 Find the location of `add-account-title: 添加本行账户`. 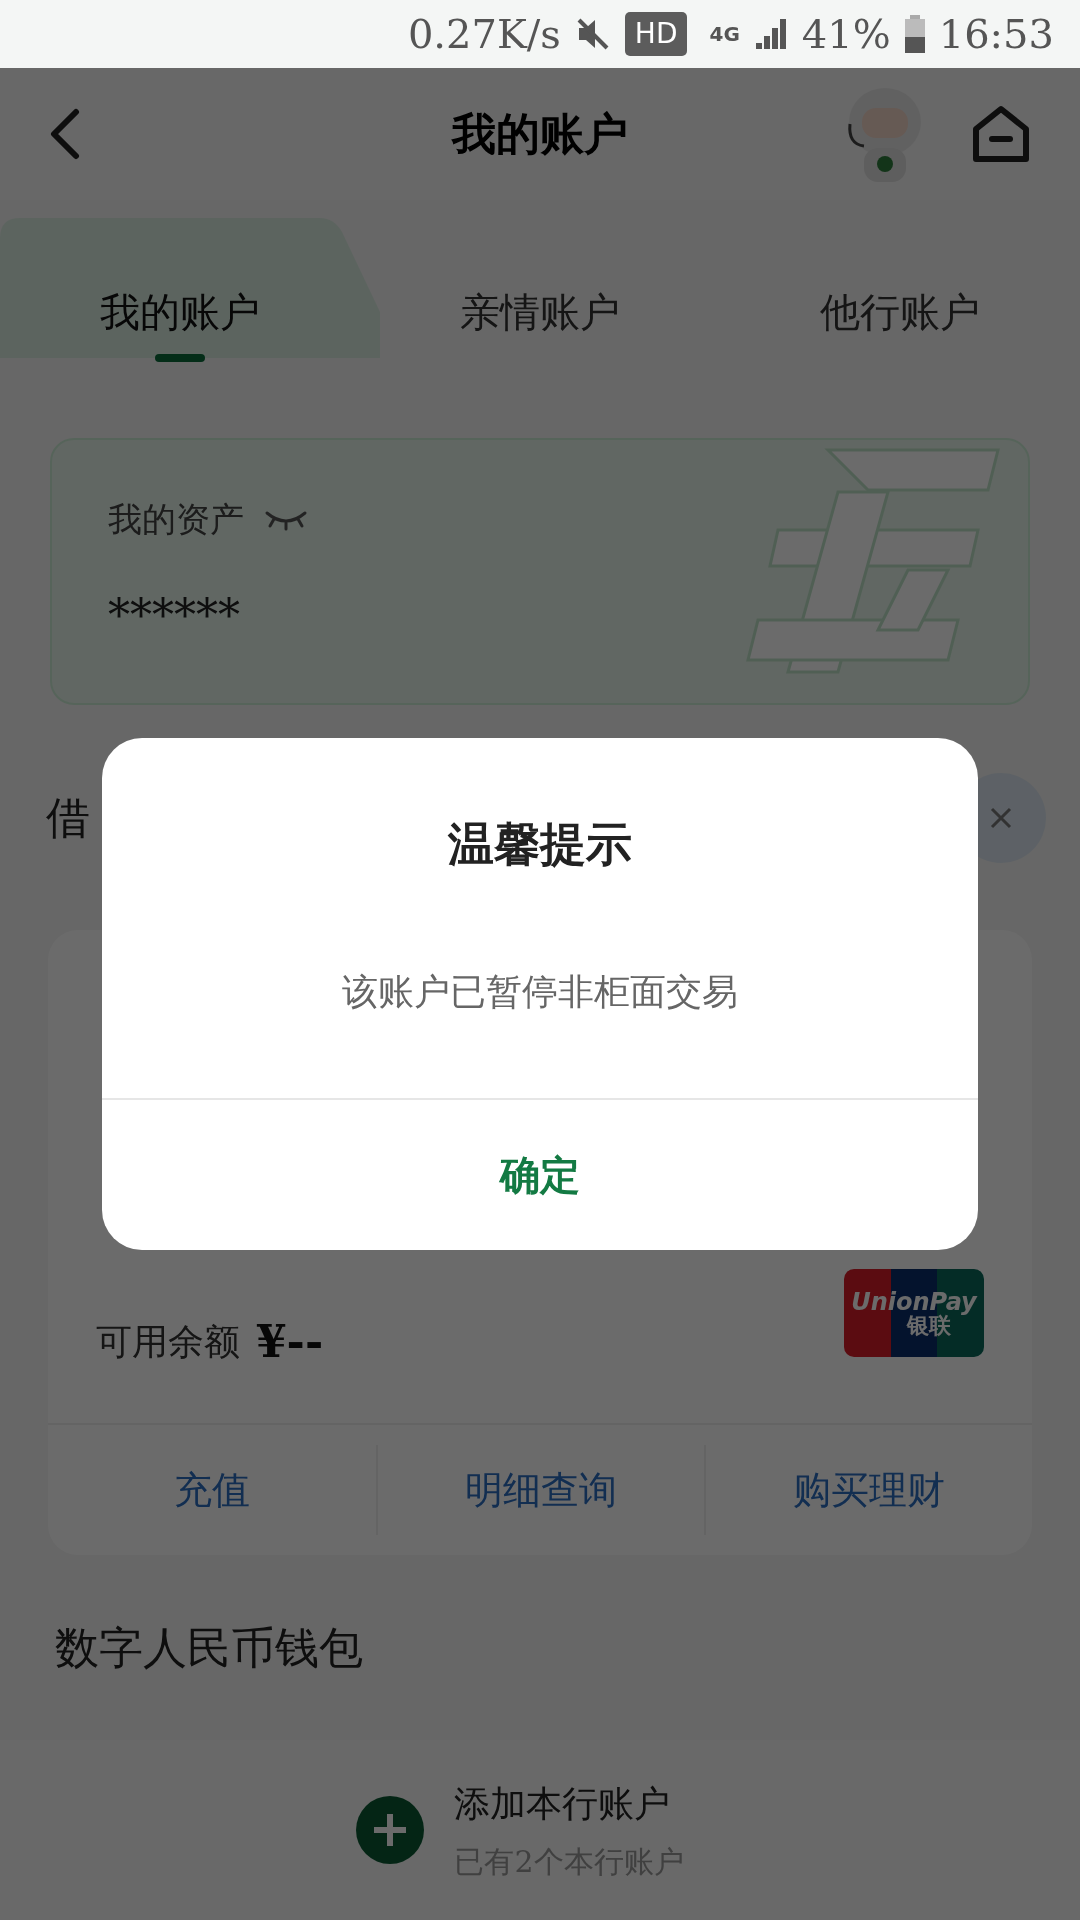

add-account-title: 添加本行账户 is located at coordinates (563, 1803).